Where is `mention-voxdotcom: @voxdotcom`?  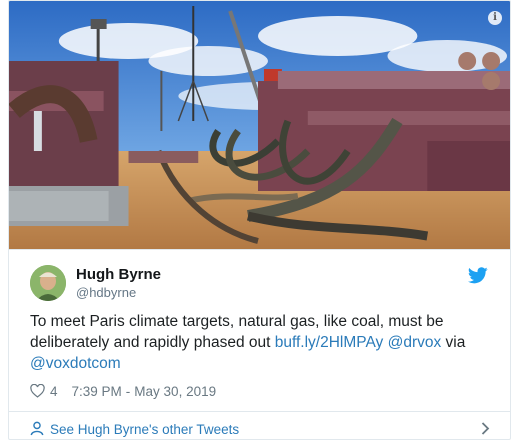 mention-voxdotcom: @voxdotcom is located at coordinates (75, 363).